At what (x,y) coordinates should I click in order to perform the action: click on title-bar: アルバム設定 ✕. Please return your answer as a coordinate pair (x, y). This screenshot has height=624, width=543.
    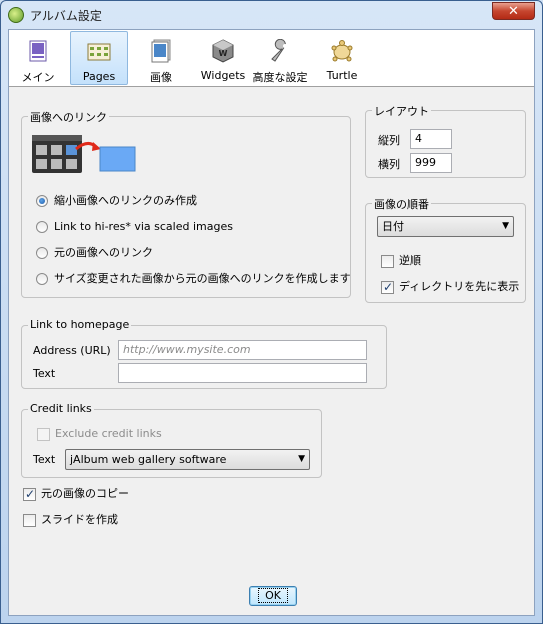
    Looking at the image, I should click on (271, 15).